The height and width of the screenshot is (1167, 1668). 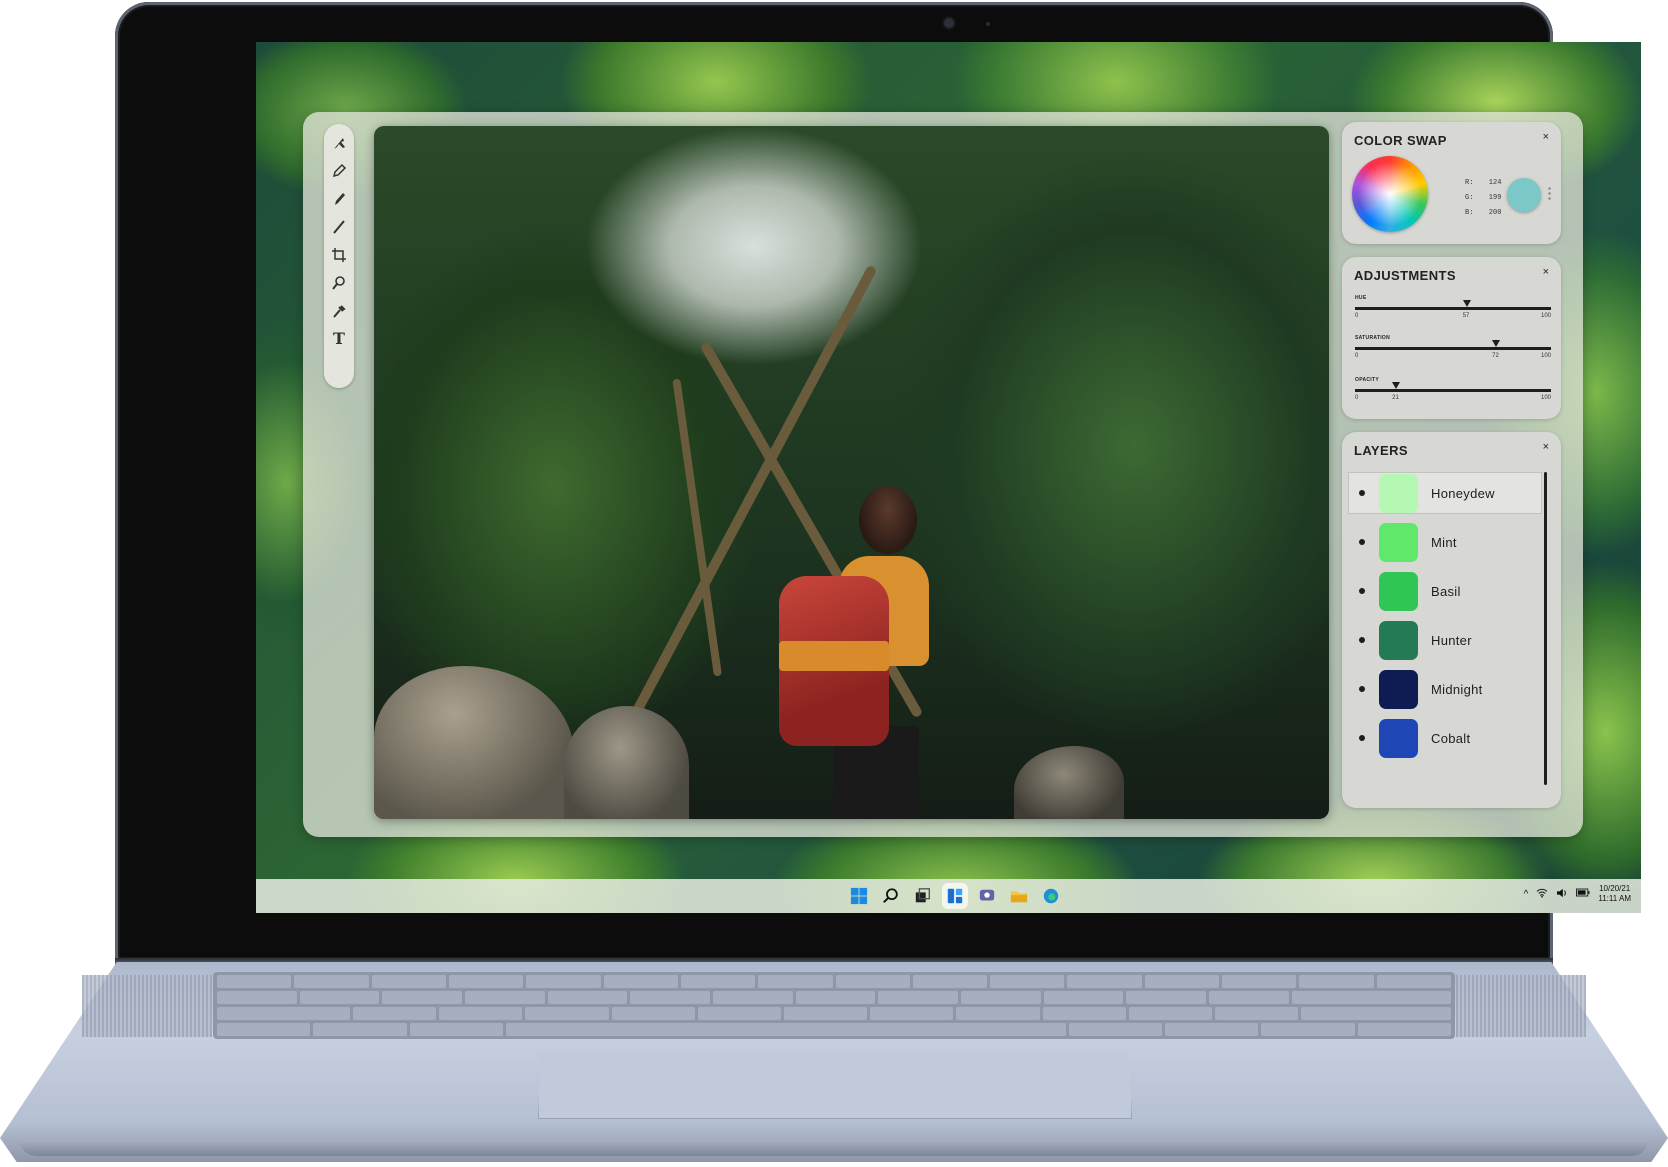 I want to click on more-options-icon, so click(x=1549, y=194).